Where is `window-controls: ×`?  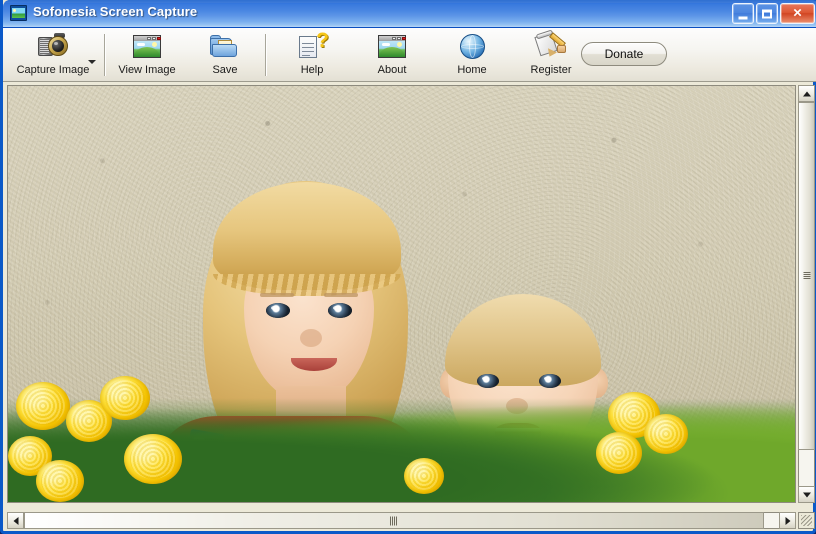
window-controls: × is located at coordinates (773, 14).